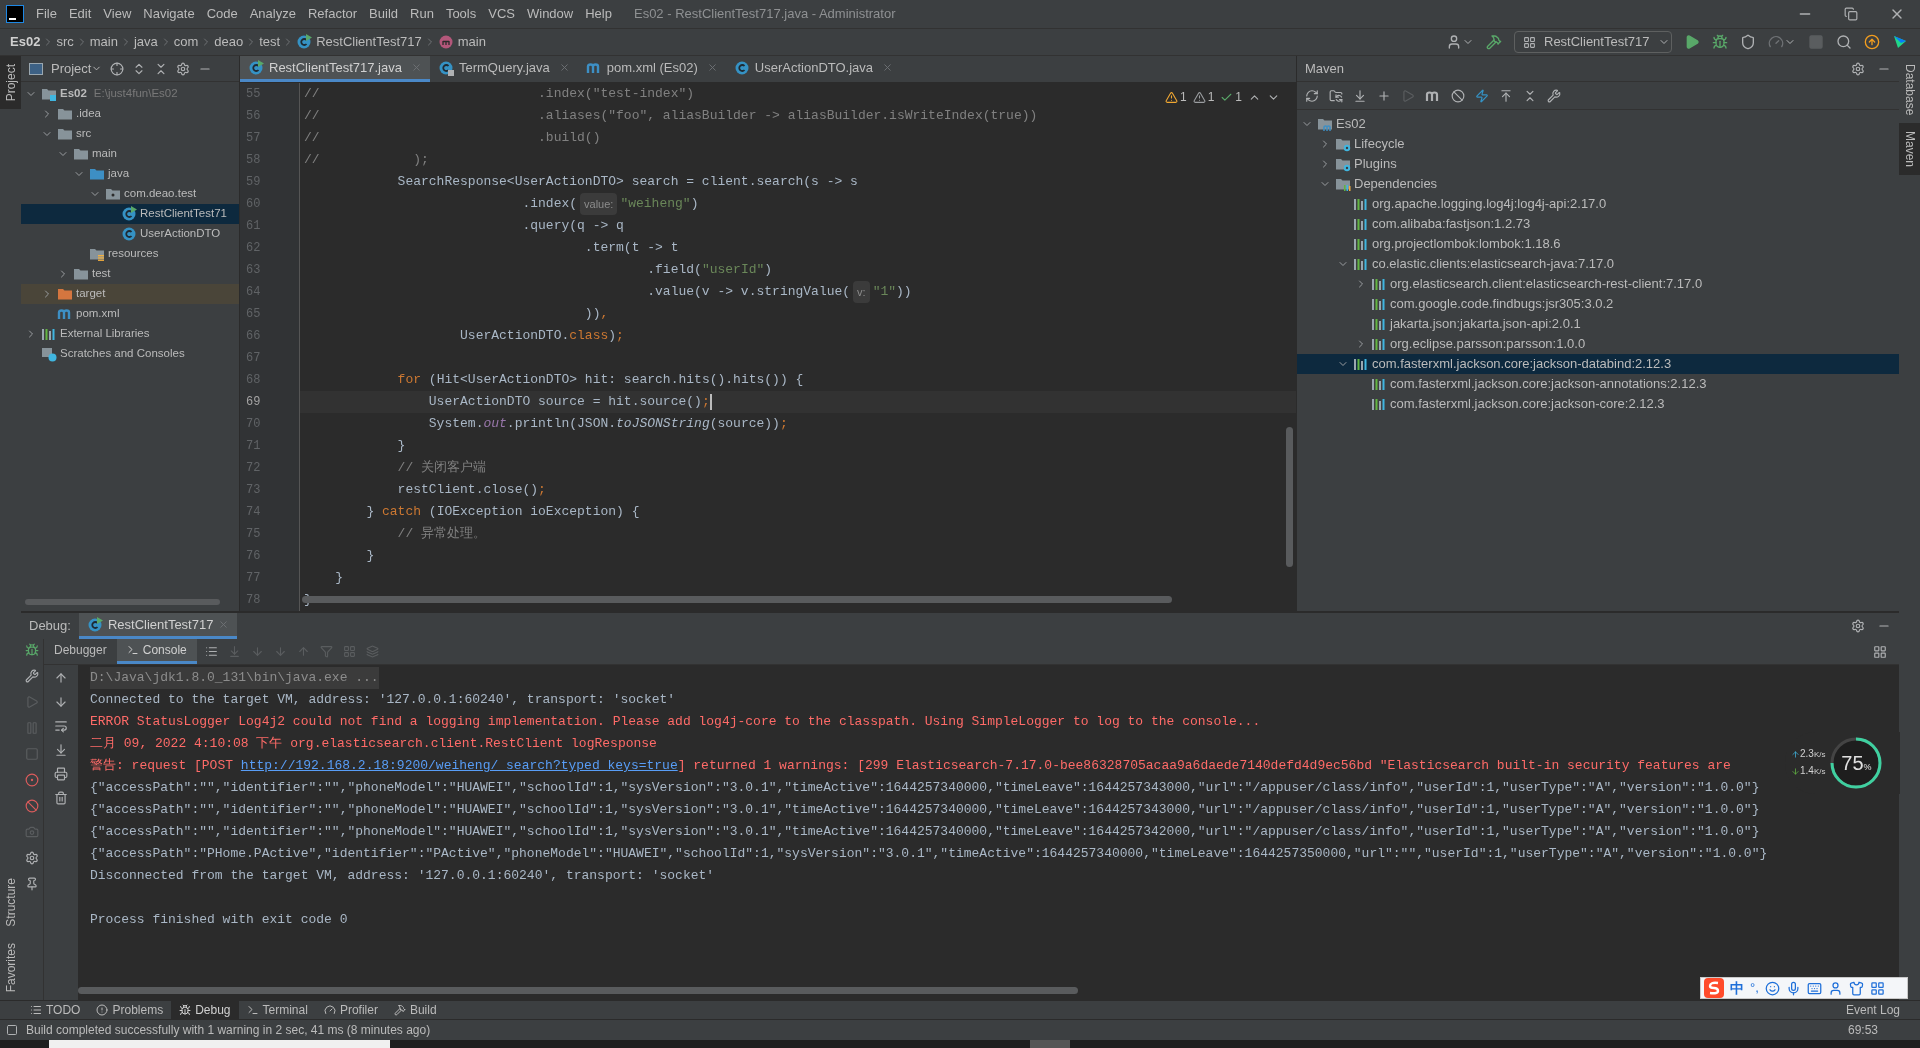 The width and height of the screenshot is (1920, 1048). I want to click on tree-item: org.apache.logging.log4j:log4j-api:2.17.0, so click(1598, 204).